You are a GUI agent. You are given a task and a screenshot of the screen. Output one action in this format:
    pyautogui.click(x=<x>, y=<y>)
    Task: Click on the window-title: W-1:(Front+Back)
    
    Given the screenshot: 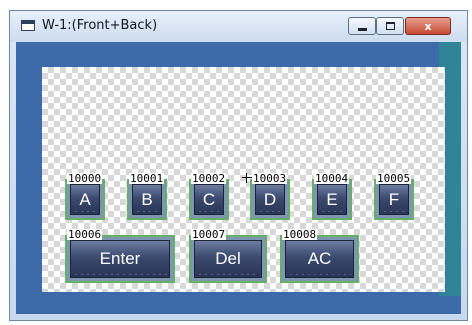 What is the action you would take?
    pyautogui.click(x=100, y=25)
    